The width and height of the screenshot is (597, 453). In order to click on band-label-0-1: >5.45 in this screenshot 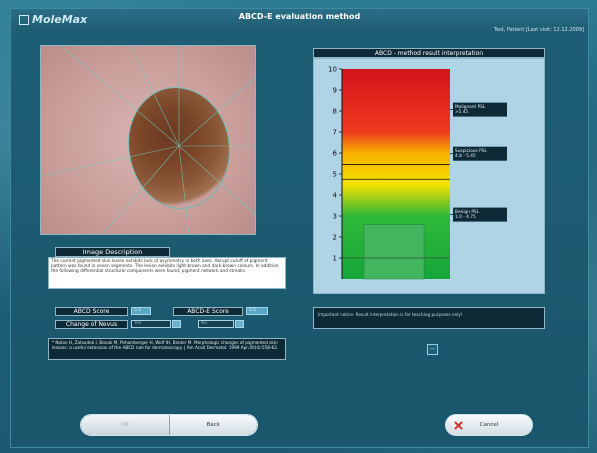, I will do `click(461, 112)`.